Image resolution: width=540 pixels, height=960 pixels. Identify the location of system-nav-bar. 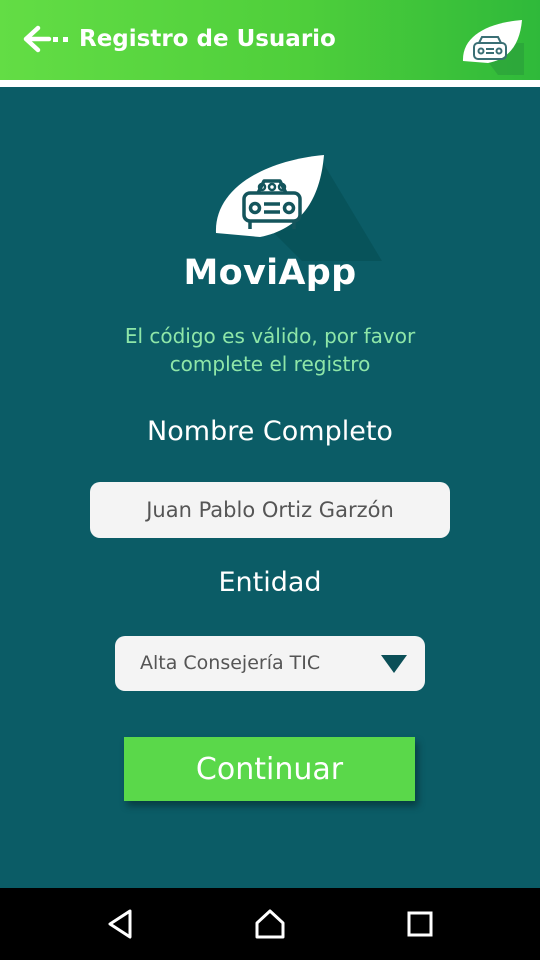
(270, 924).